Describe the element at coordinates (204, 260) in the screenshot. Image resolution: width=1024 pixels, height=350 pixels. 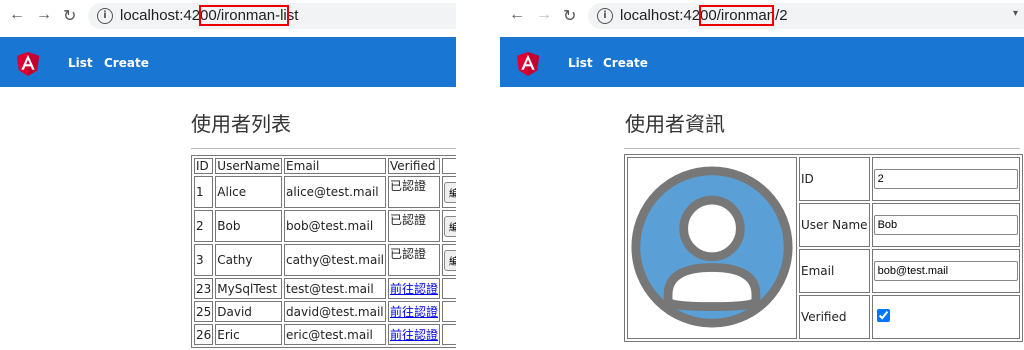
I see `cell-id: 3` at that location.